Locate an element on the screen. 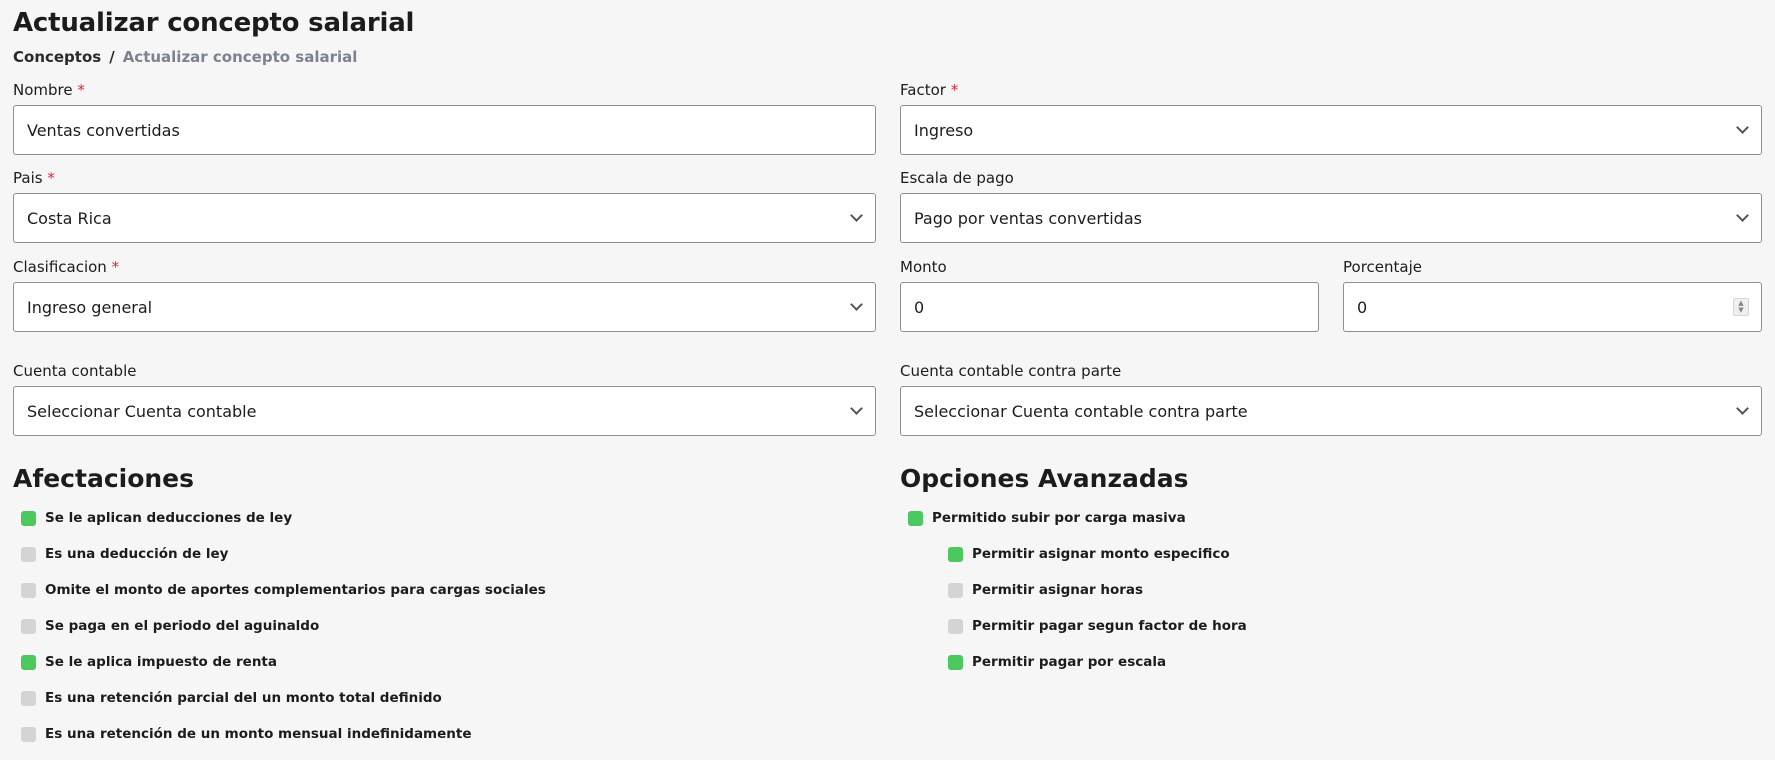 The width and height of the screenshot is (1775, 760). checkbox-row: Se paga en el periodo del aguinaldo is located at coordinates (170, 626).